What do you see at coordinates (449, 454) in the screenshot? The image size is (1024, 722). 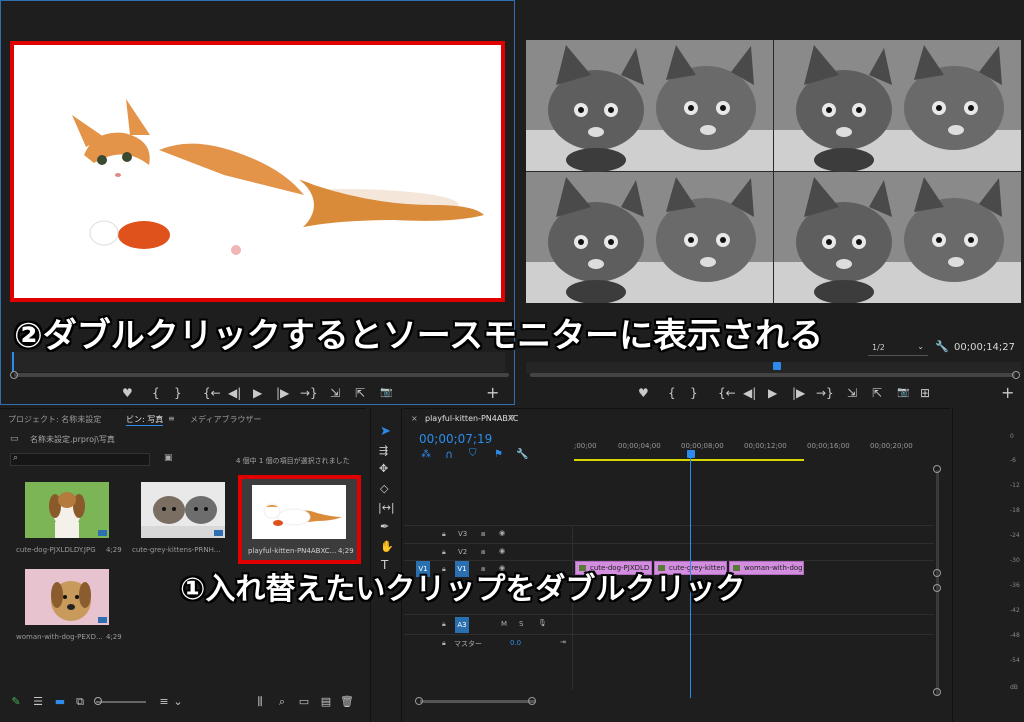 I see `linked-selection-icon: ∩` at bounding box center [449, 454].